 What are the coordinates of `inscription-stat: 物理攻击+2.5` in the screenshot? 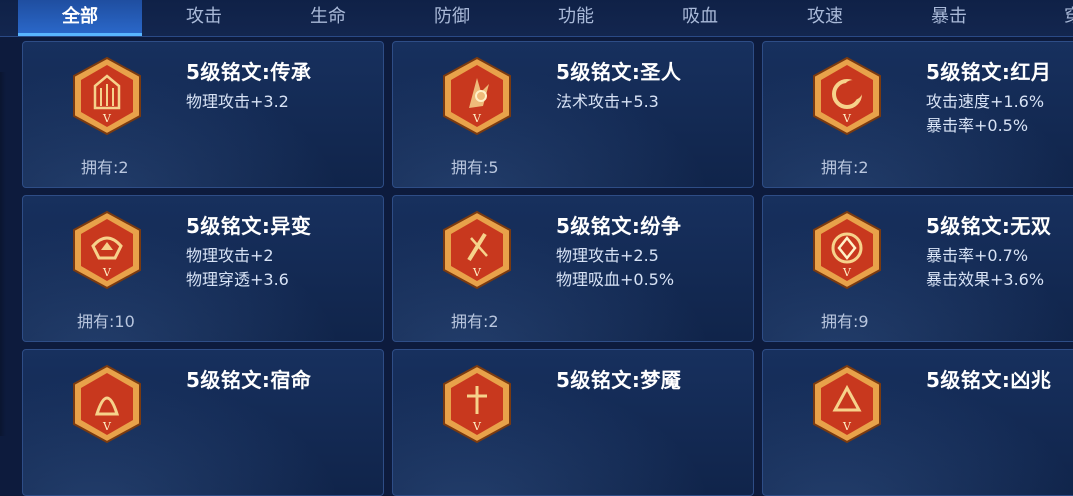 It's located at (607, 255).